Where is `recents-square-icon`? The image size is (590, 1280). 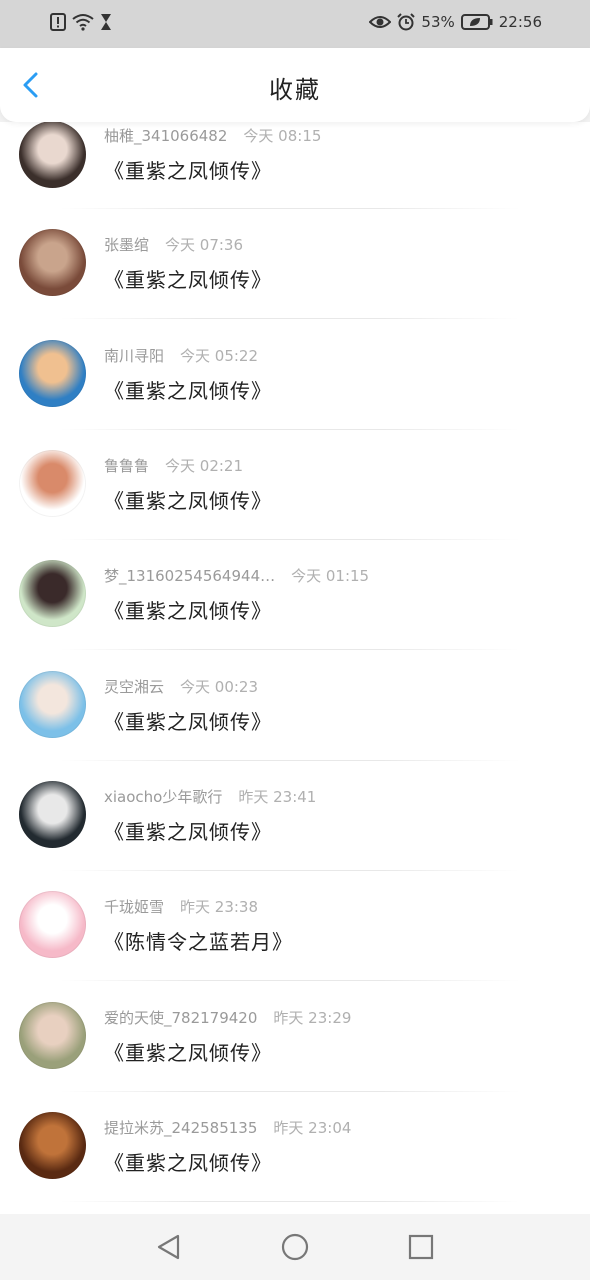
recents-square-icon is located at coordinates (421, 1247).